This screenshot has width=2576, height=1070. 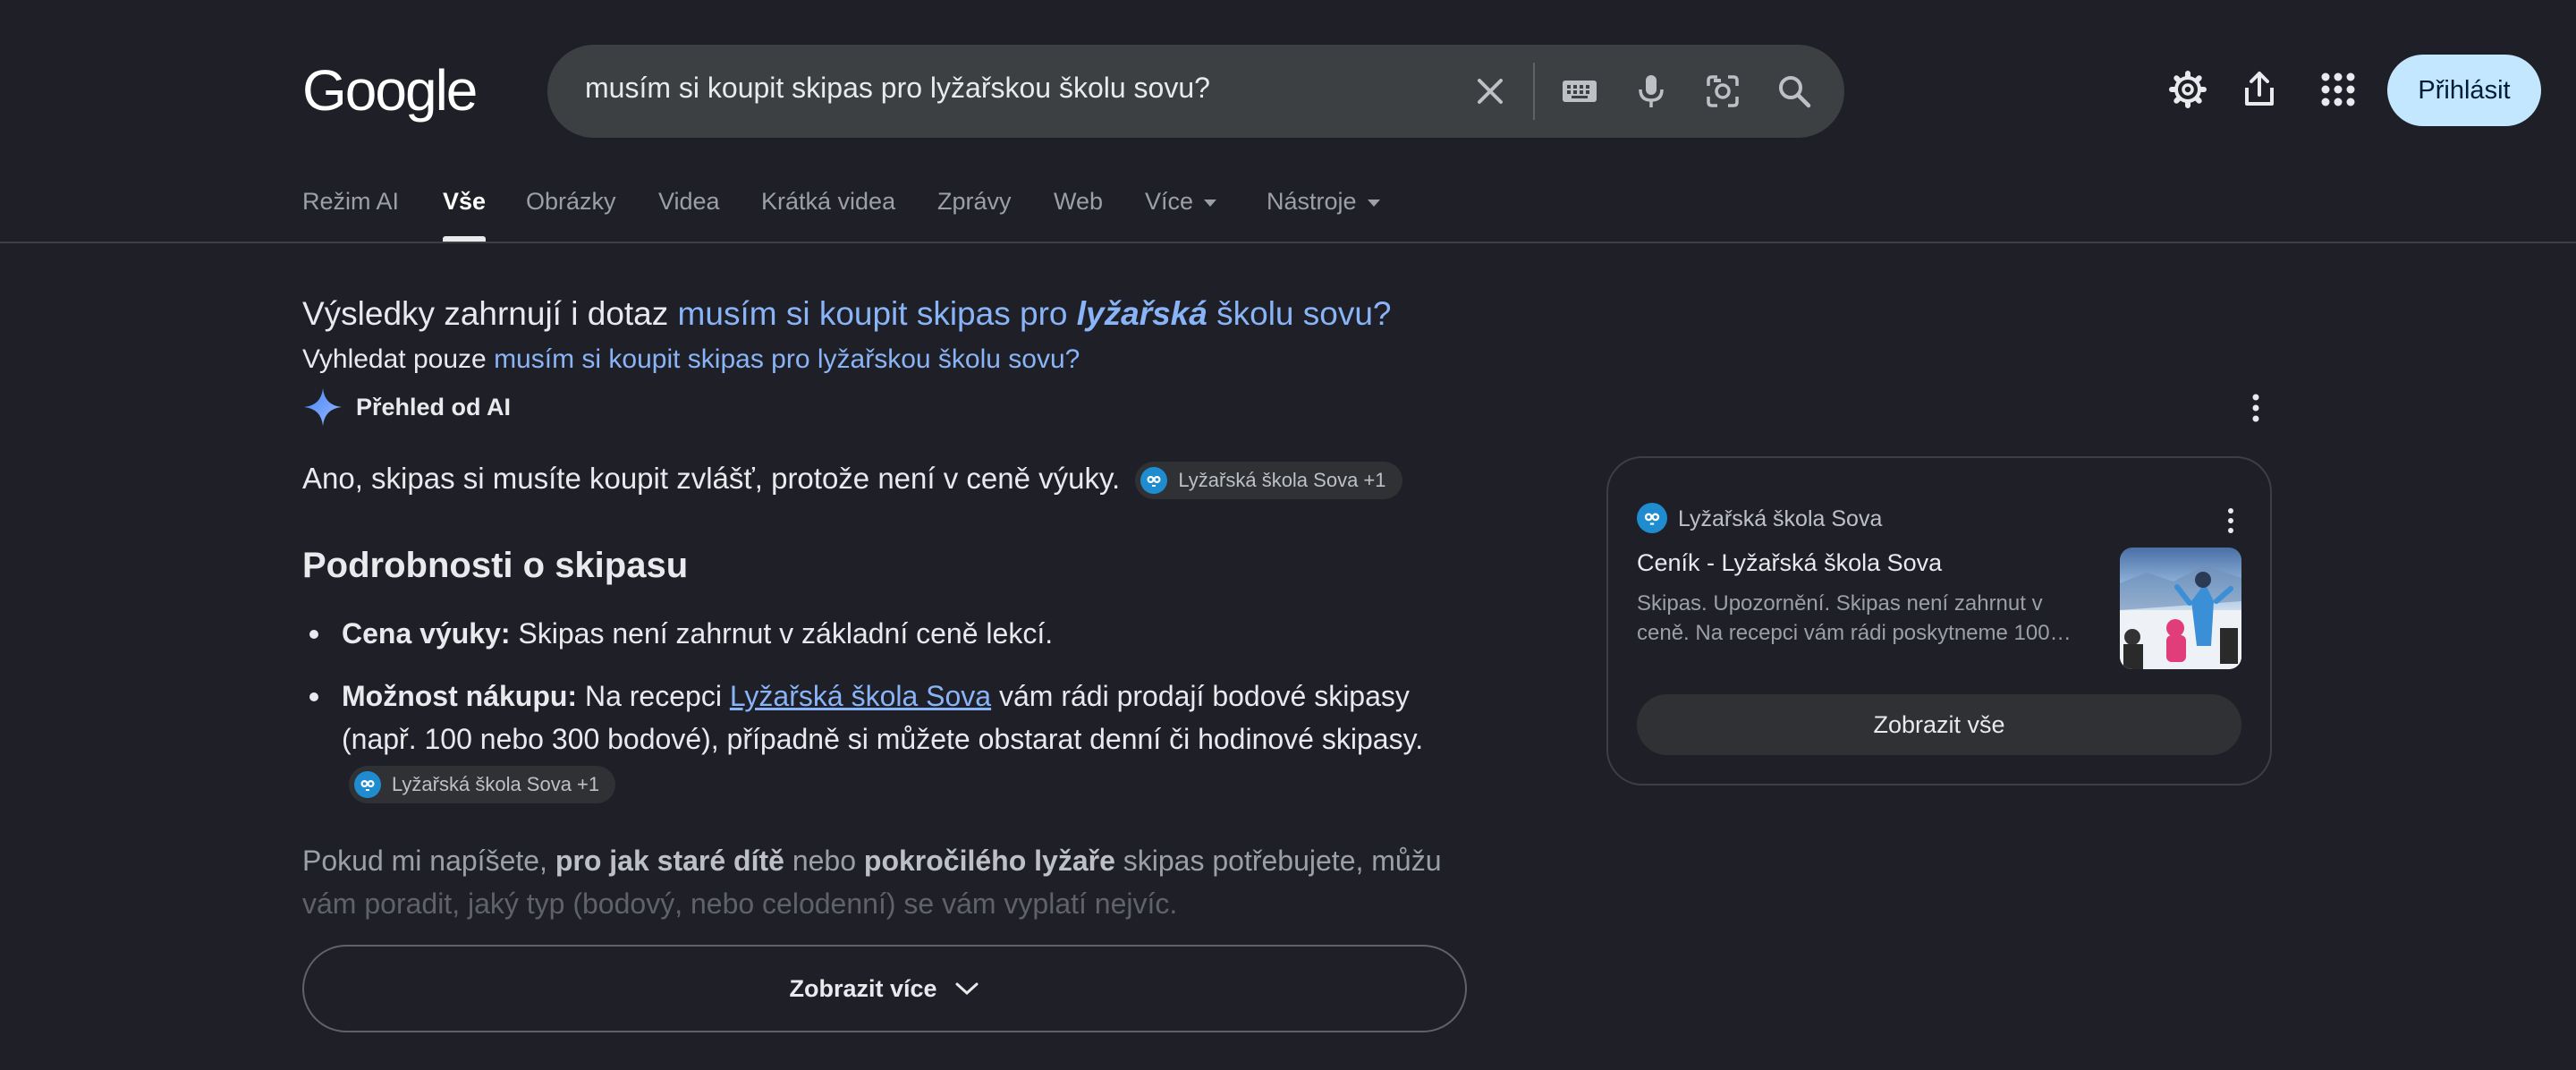 What do you see at coordinates (974, 202) in the screenshot?
I see `tab-news: Zprávy` at bounding box center [974, 202].